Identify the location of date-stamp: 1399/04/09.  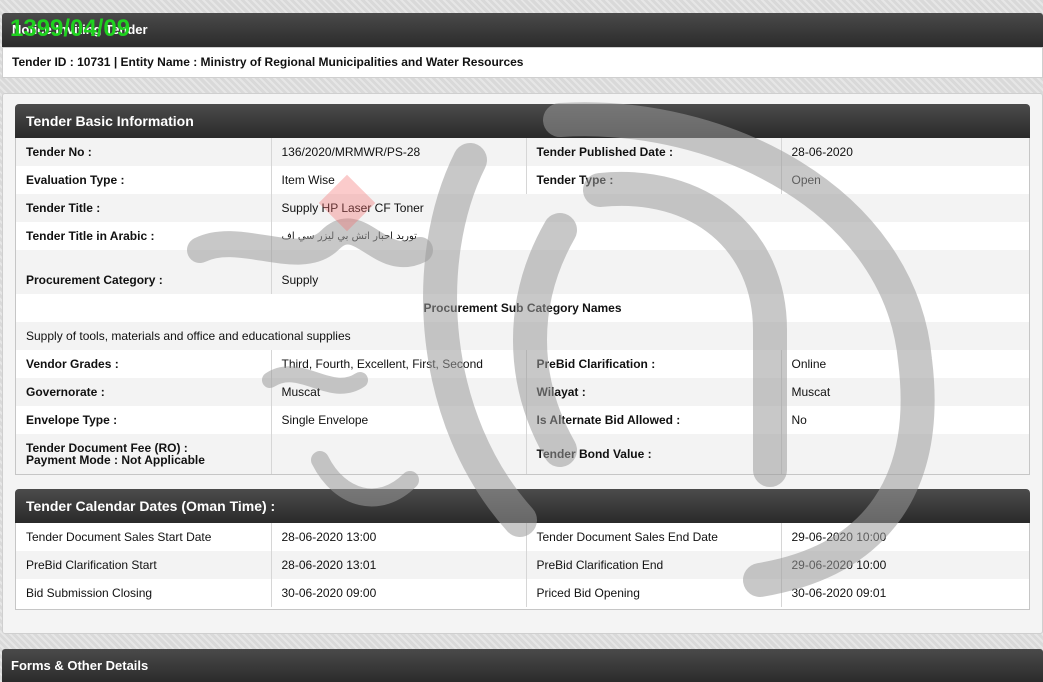
(70, 28).